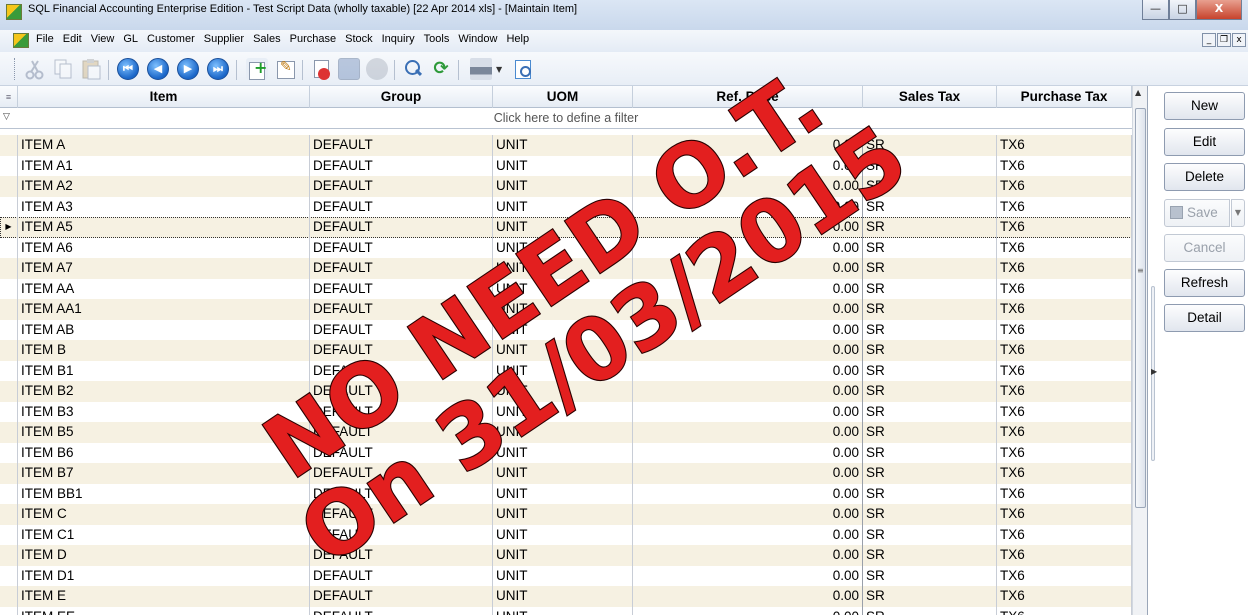 This screenshot has height=615, width=1248. What do you see at coordinates (377, 69) in the screenshot?
I see `cancel-icon` at bounding box center [377, 69].